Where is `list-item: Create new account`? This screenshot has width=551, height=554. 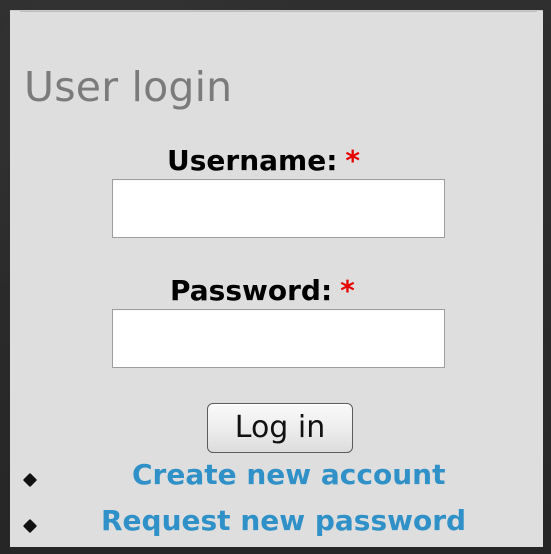
list-item: Create new account is located at coordinates (276, 481).